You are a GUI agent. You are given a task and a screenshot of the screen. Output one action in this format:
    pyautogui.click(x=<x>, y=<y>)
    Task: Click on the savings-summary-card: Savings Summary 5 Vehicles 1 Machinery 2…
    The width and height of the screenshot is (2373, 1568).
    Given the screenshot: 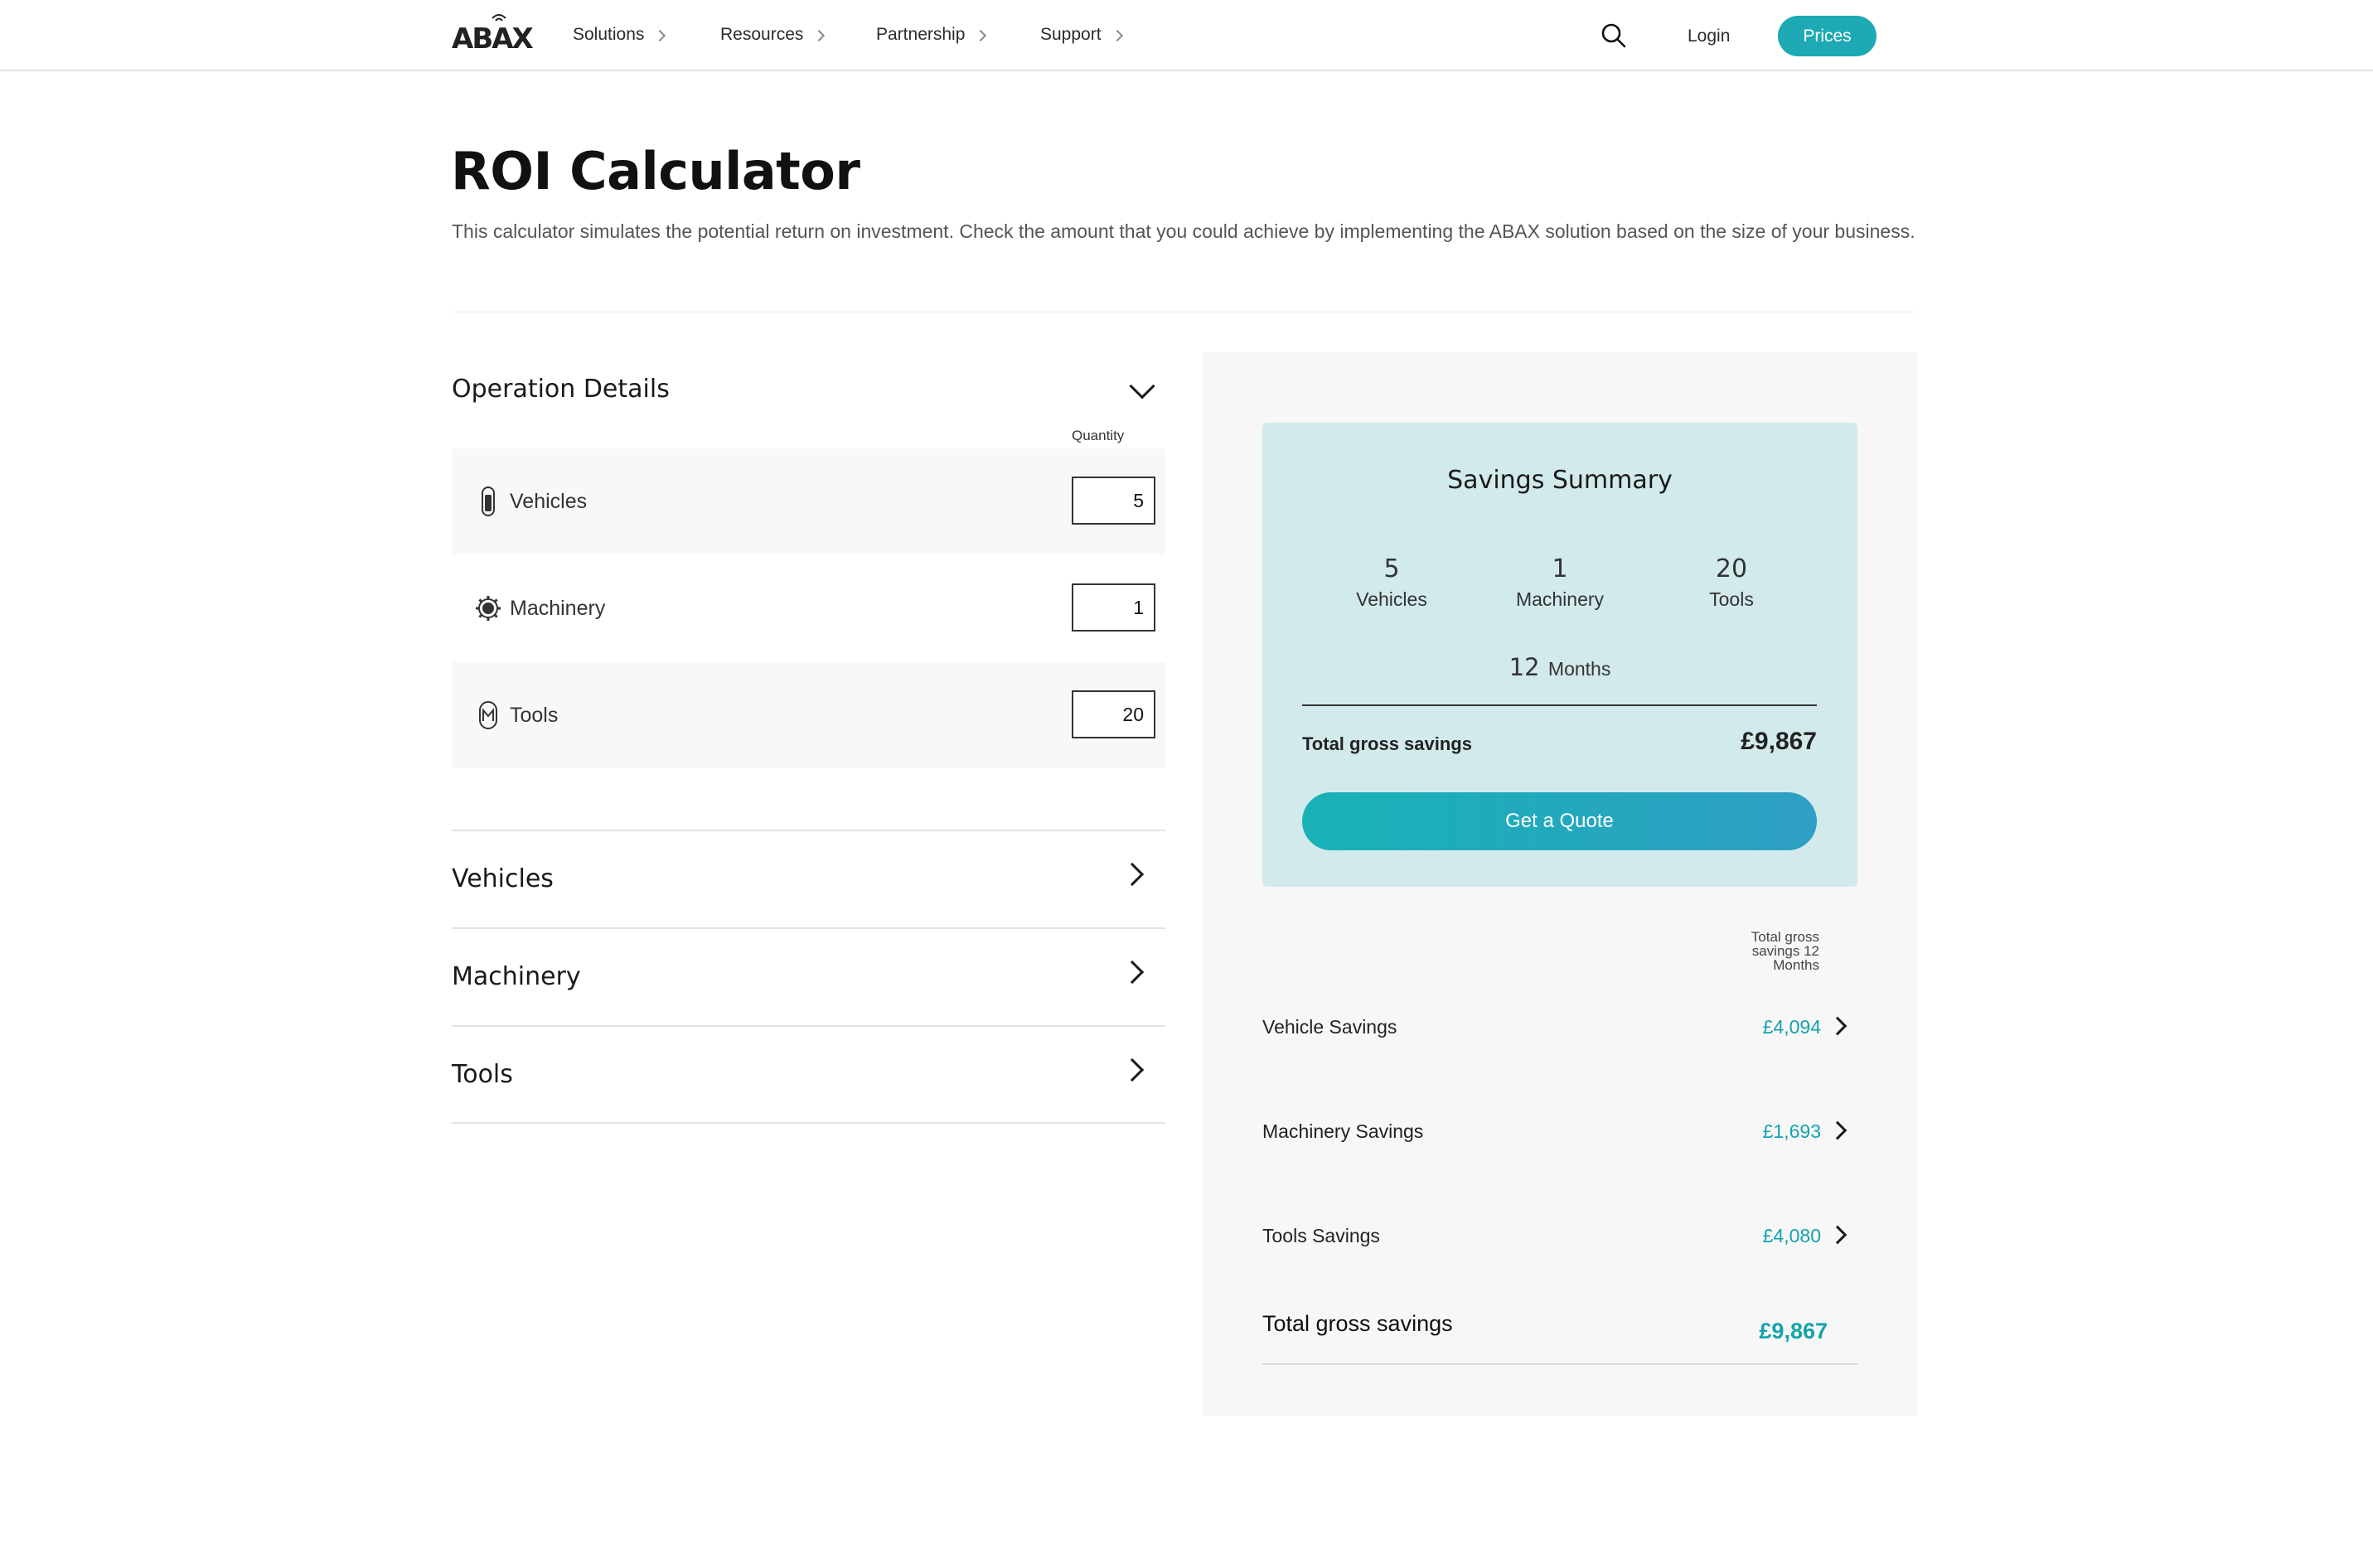 What is the action you would take?
    pyautogui.click(x=1559, y=655)
    